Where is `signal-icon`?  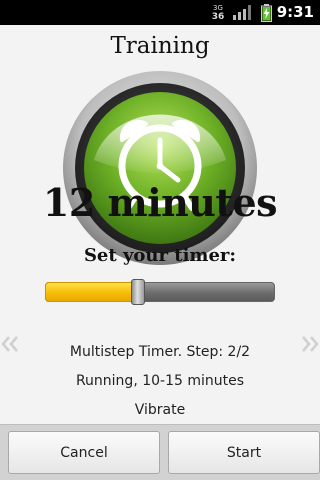 signal-icon is located at coordinates (242, 12).